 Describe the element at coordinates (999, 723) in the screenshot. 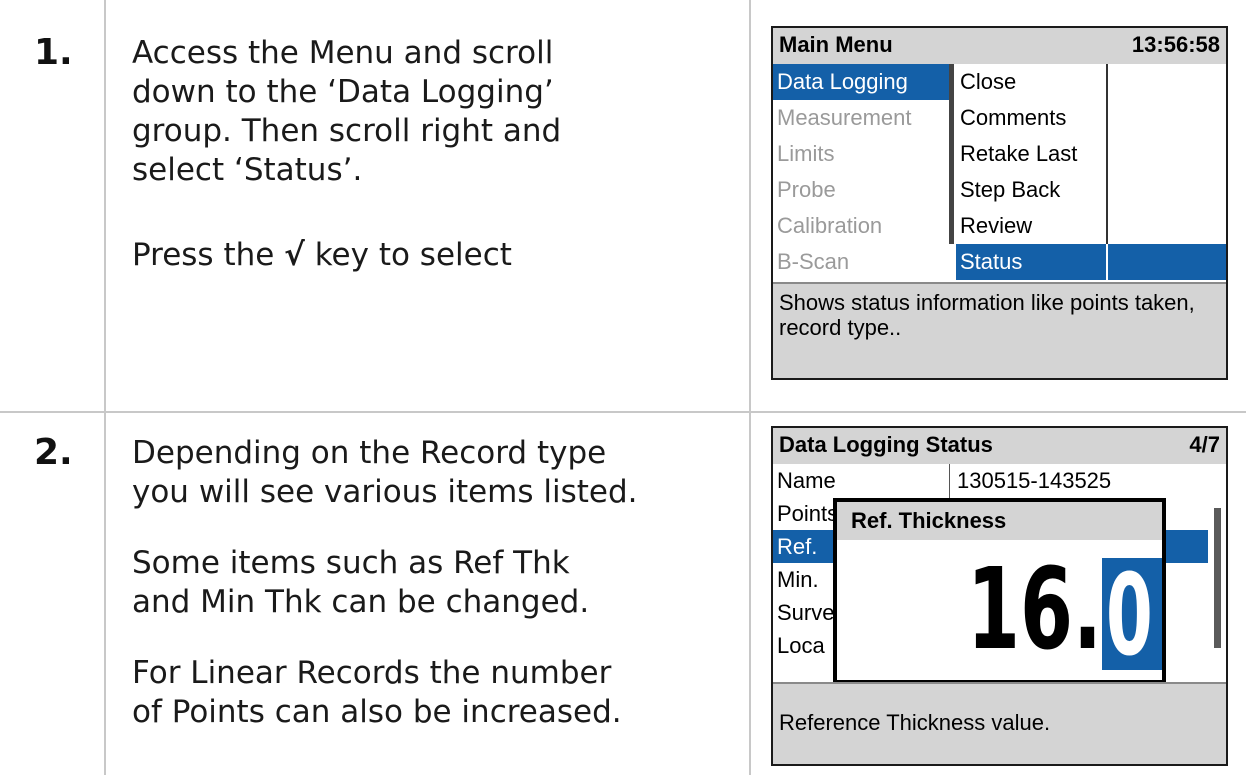

I see `status-help-text: Reference Thickness value.` at that location.